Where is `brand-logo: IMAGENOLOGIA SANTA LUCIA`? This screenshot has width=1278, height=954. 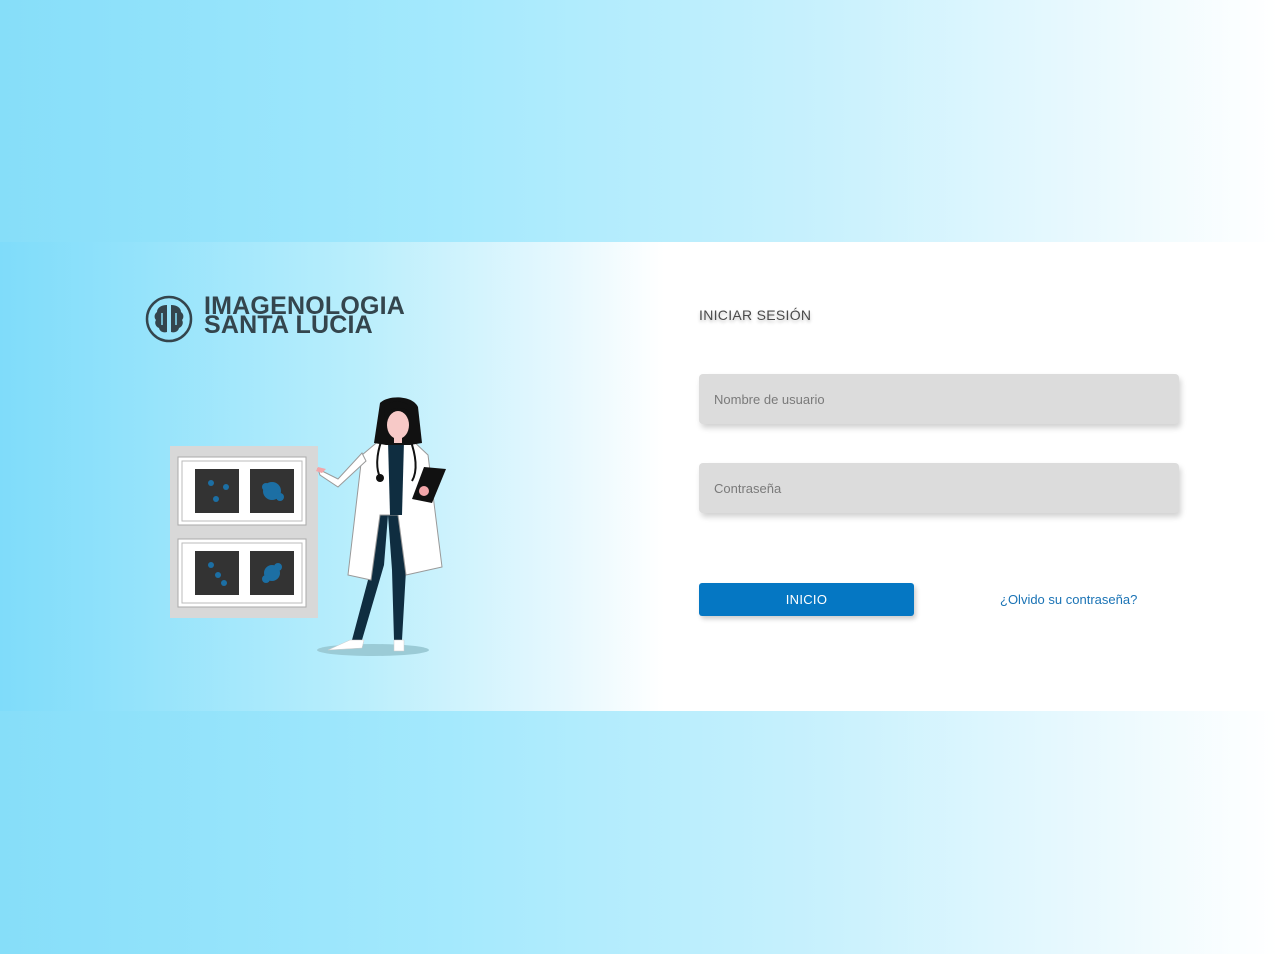
brand-logo: IMAGENOLOGIA SANTA LUCIA is located at coordinates (295, 319).